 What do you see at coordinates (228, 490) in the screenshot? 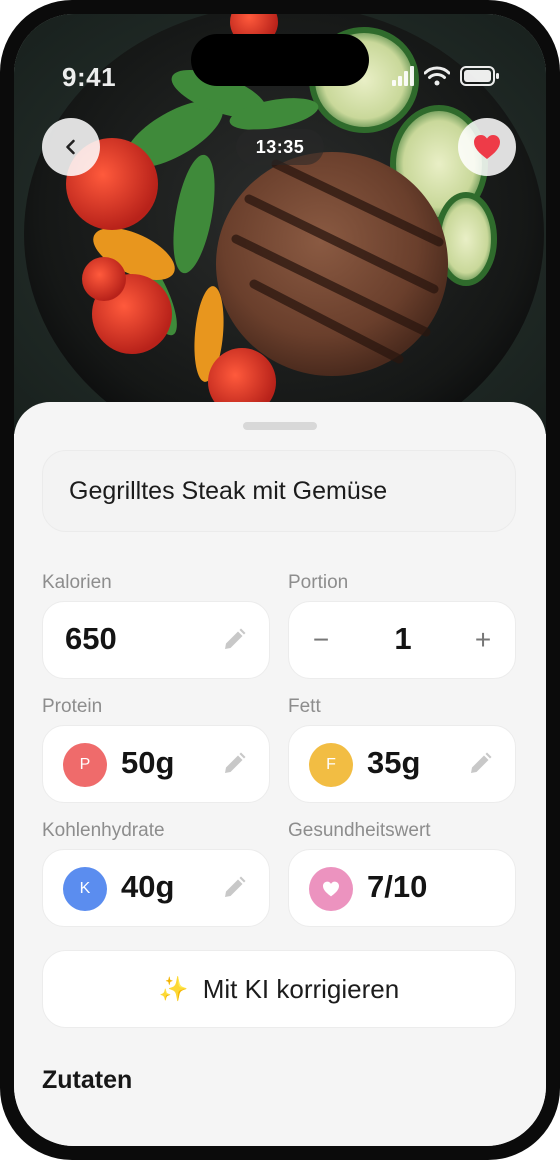
I see `meal-title: Gegrilltes Steak mit Gemüse` at bounding box center [228, 490].